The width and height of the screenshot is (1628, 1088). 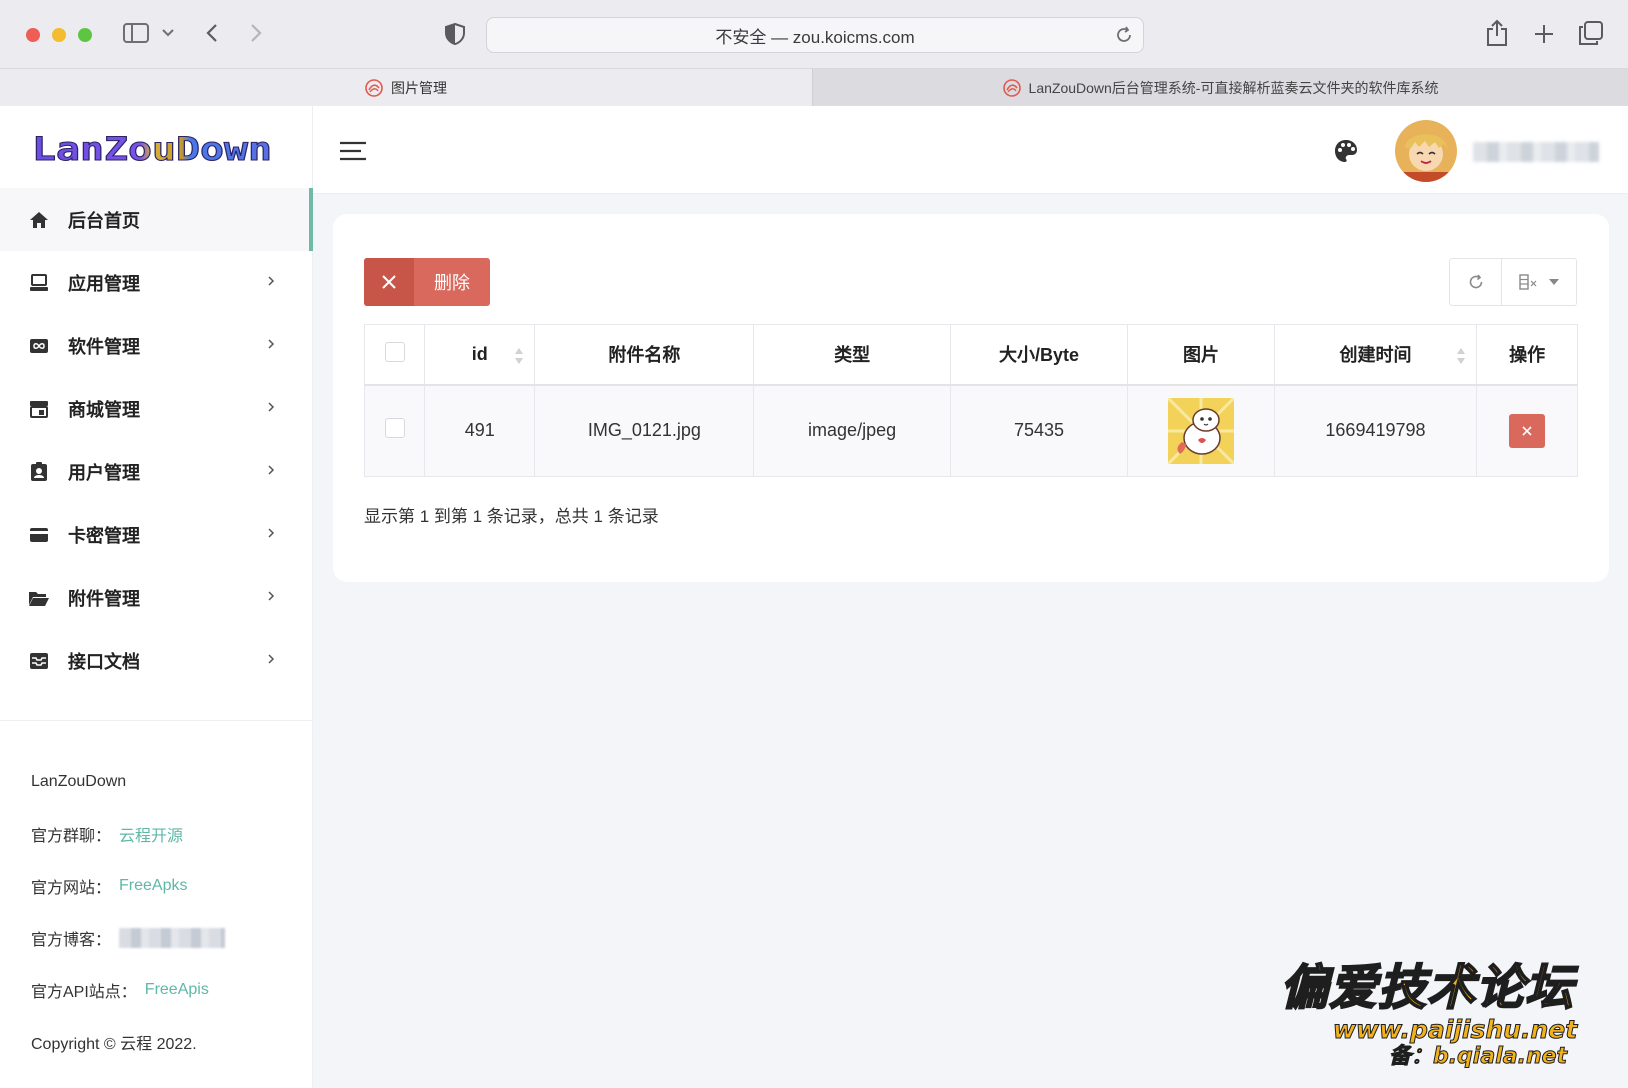 I want to click on address-bar-text: 不安全 — zou.koicms.com, so click(x=815, y=37).